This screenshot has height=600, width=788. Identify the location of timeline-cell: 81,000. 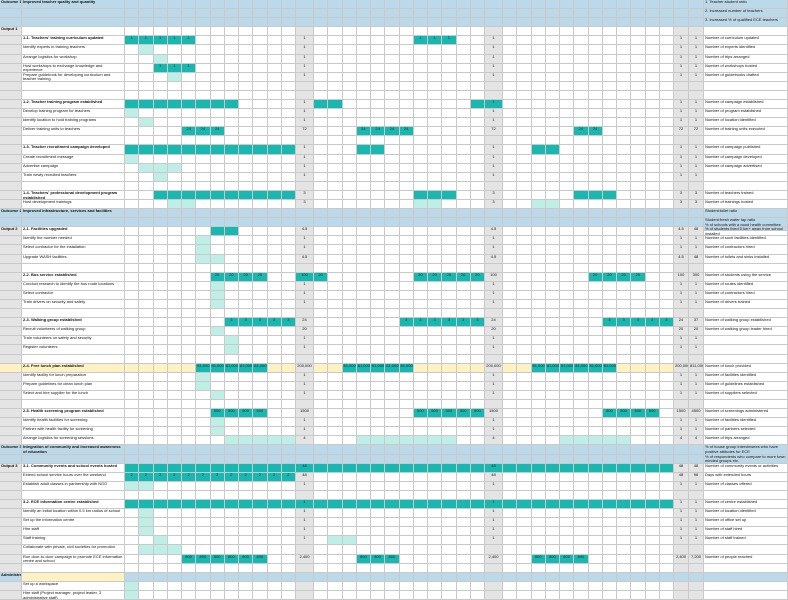
(349, 368).